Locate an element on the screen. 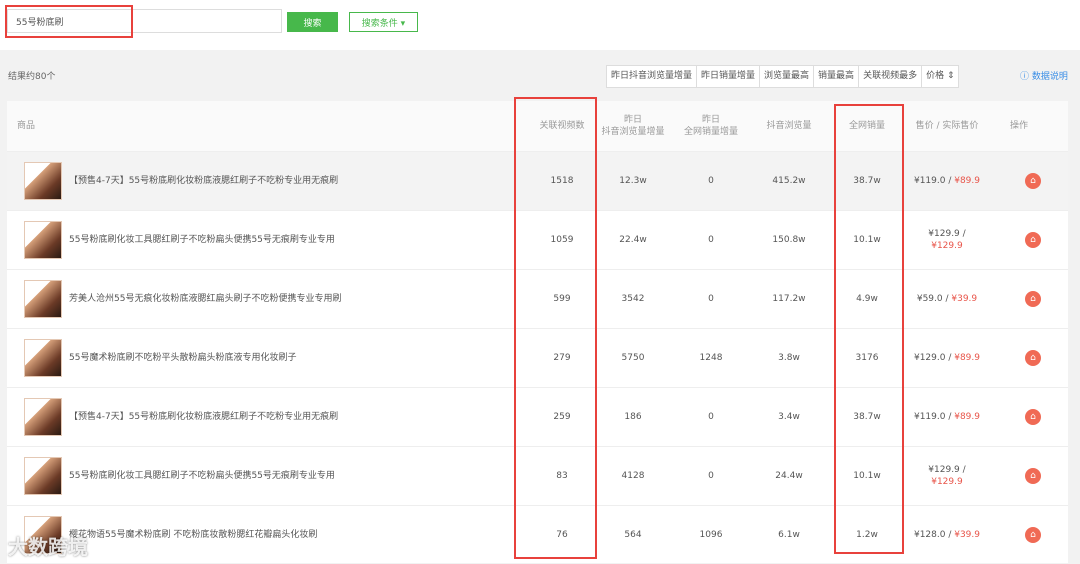  sales-increase: 1096 is located at coordinates (711, 535).